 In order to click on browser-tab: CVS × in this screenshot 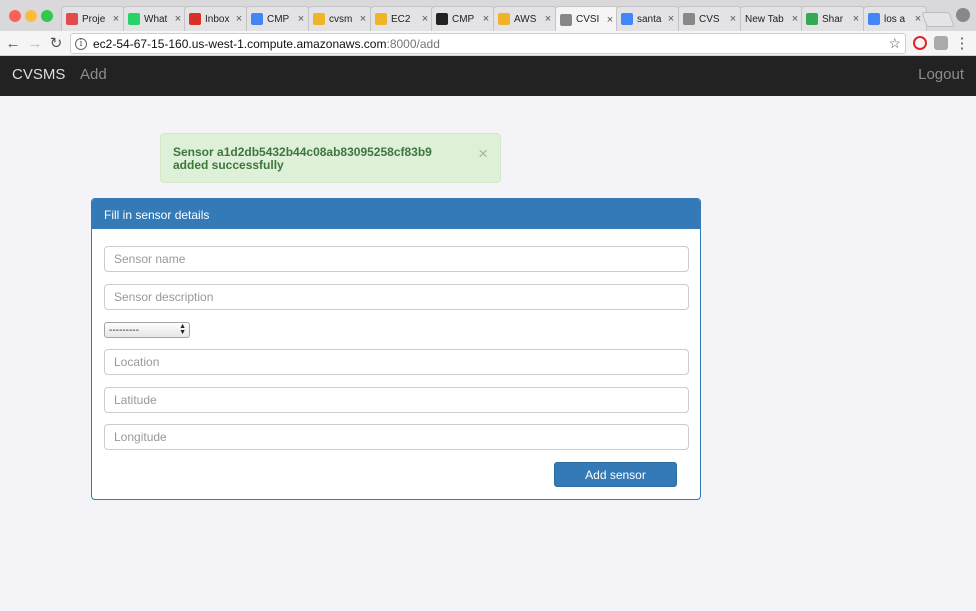, I will do `click(710, 18)`.